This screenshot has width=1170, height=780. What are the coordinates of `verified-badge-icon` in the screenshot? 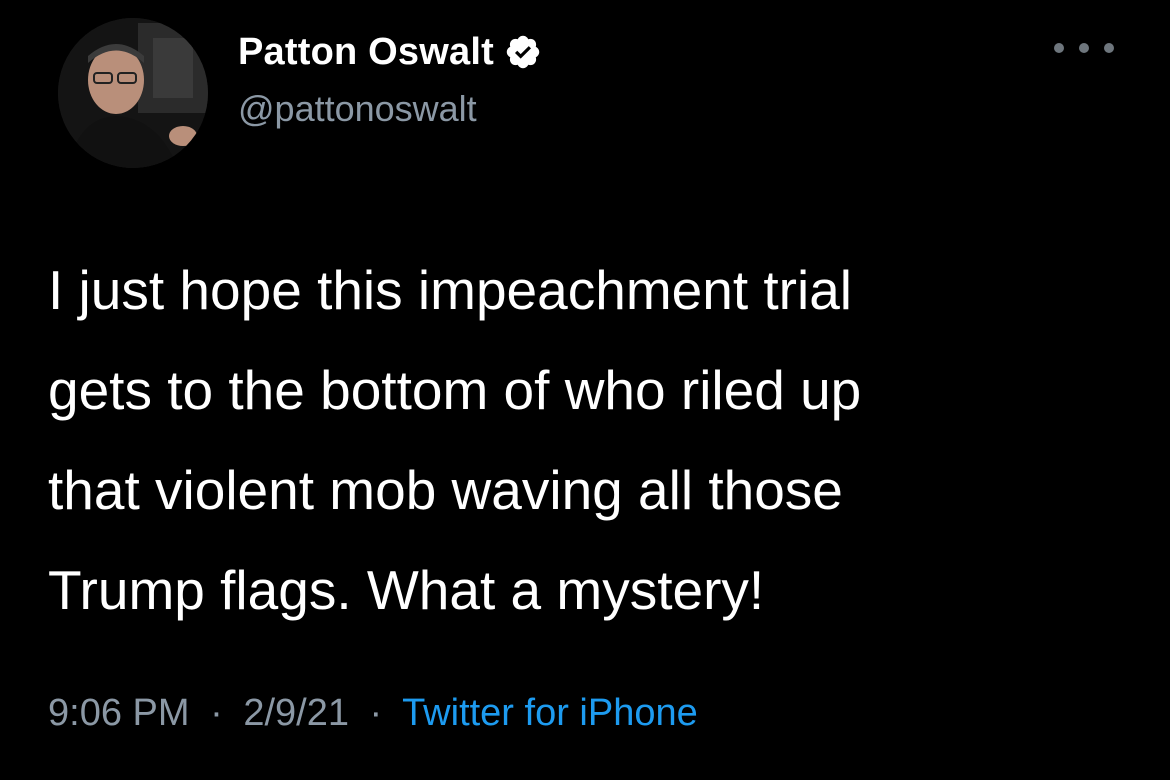 It's located at (523, 52).